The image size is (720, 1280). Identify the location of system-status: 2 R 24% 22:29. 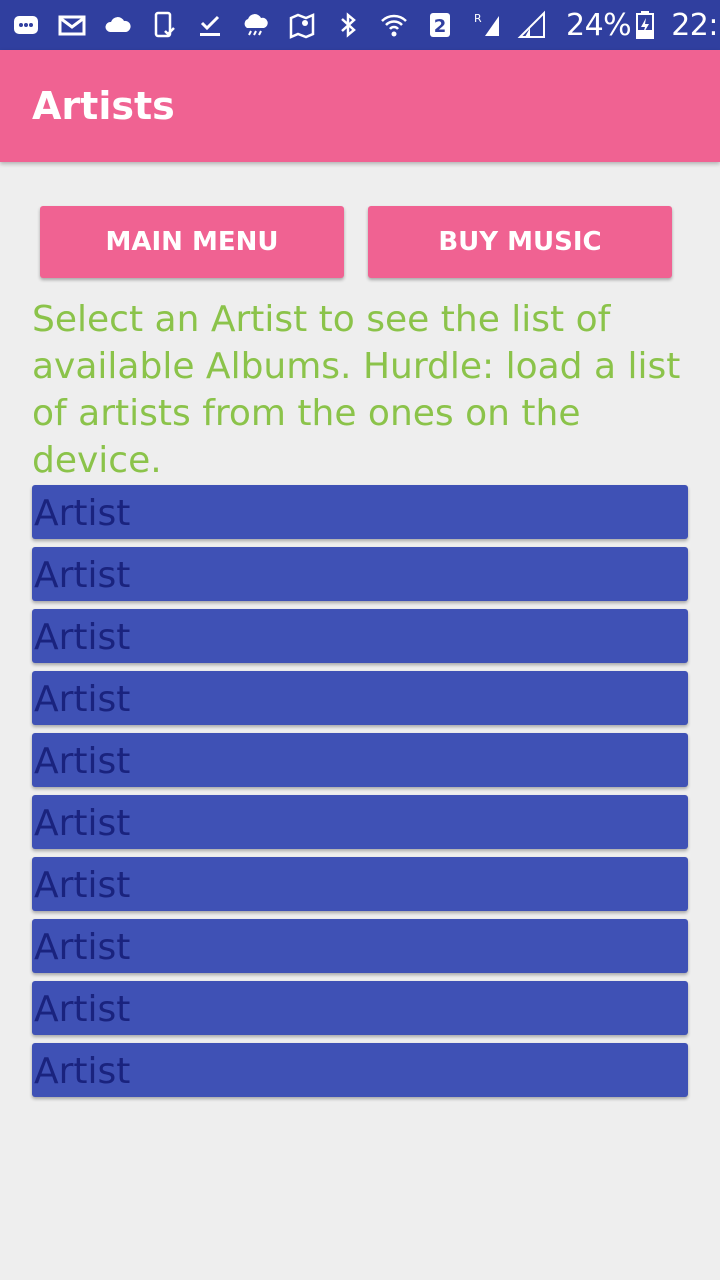
(526, 25).